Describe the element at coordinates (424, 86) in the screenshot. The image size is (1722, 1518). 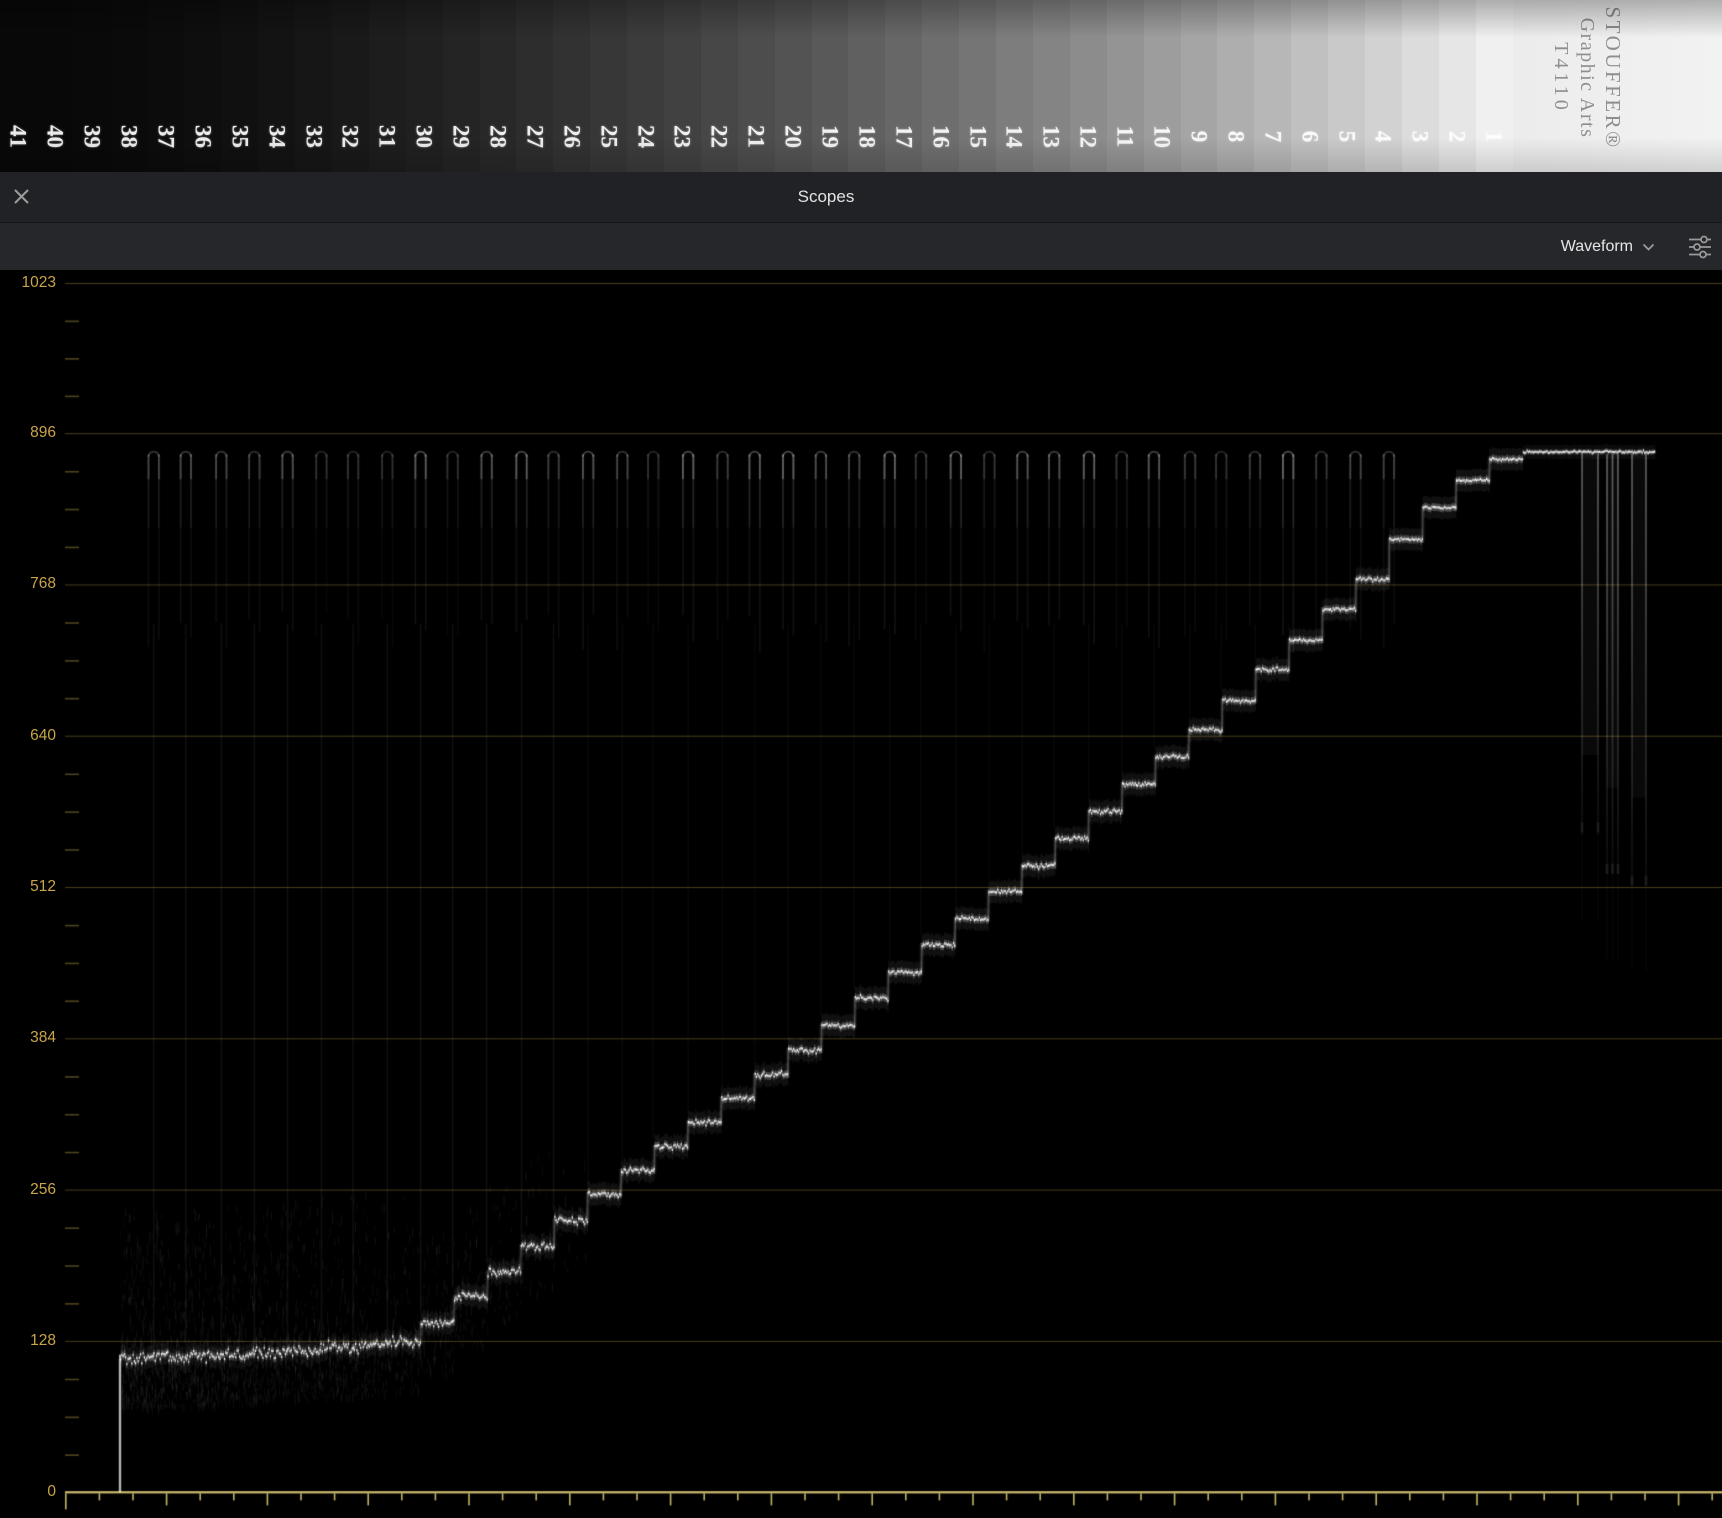
I see `wedge-step: 30` at that location.